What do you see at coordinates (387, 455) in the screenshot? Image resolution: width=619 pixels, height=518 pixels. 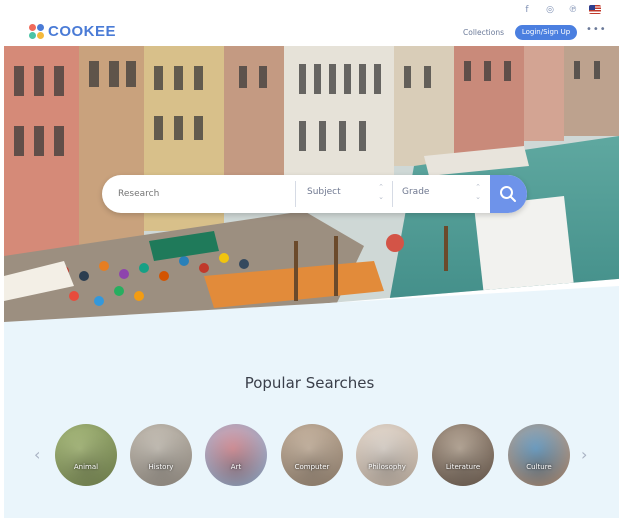 I see `category-philosophy: Philosophy` at bounding box center [387, 455].